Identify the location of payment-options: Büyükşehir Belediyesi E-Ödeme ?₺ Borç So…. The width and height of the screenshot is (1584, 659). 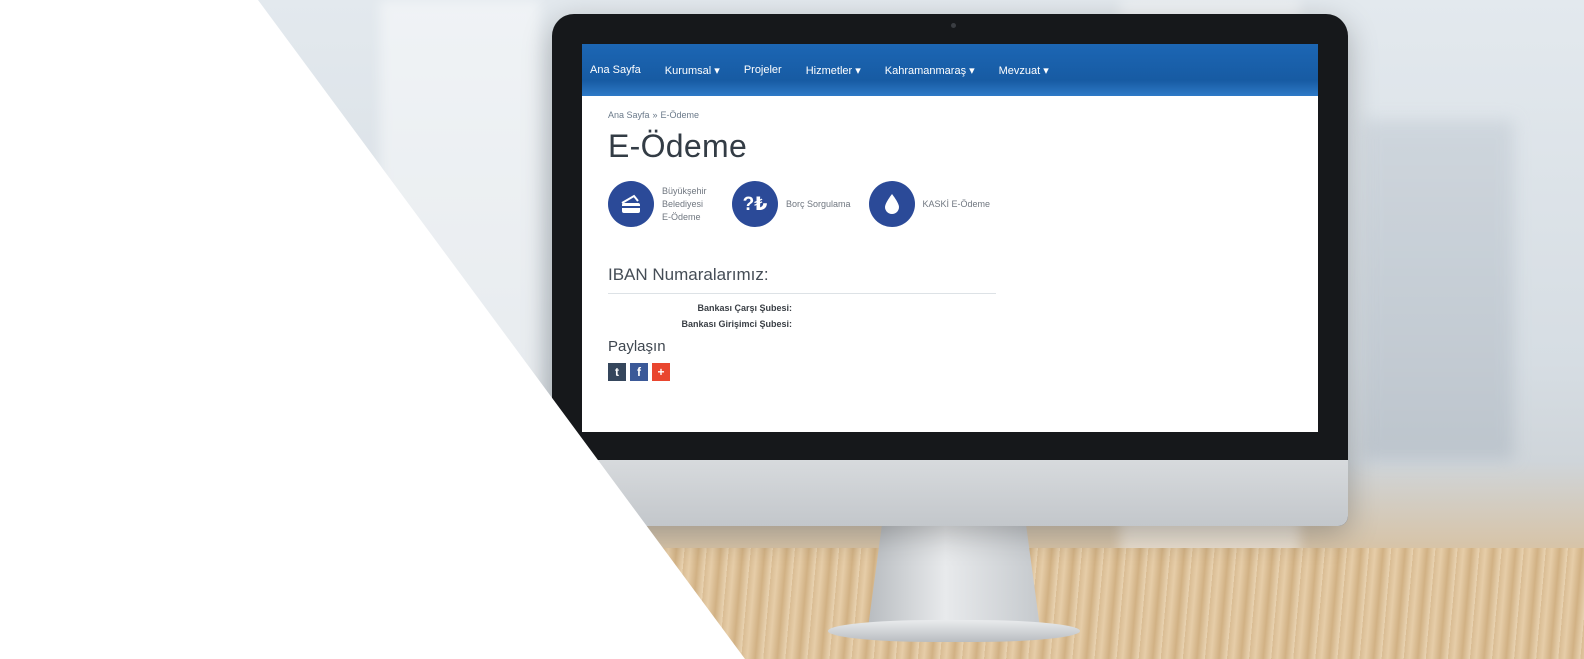
(949, 204).